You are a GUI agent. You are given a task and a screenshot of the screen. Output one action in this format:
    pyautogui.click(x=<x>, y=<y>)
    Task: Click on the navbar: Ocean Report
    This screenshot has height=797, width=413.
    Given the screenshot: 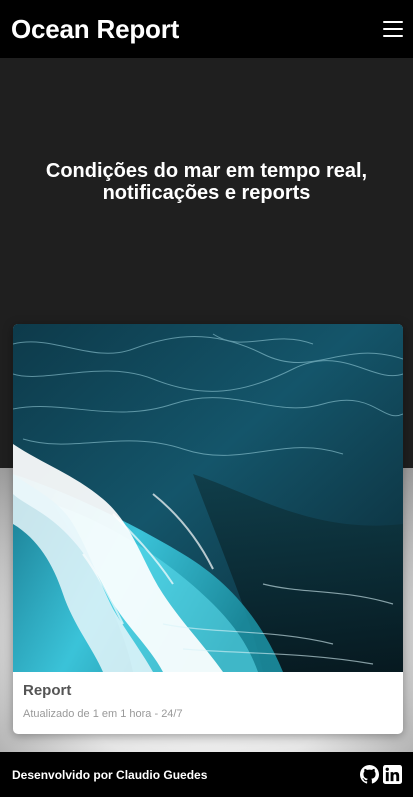 What is the action you would take?
    pyautogui.click(x=206, y=29)
    